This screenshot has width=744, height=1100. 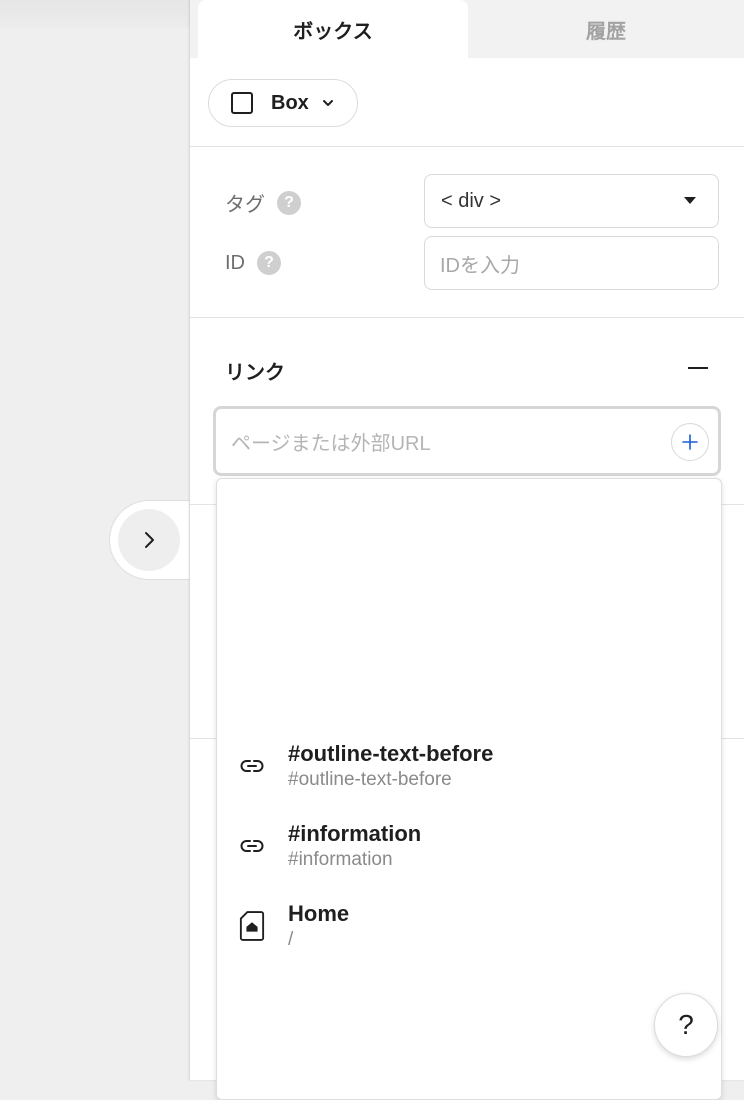 I want to click on link-url-input: ページまたは外部URL, so click(x=467, y=441).